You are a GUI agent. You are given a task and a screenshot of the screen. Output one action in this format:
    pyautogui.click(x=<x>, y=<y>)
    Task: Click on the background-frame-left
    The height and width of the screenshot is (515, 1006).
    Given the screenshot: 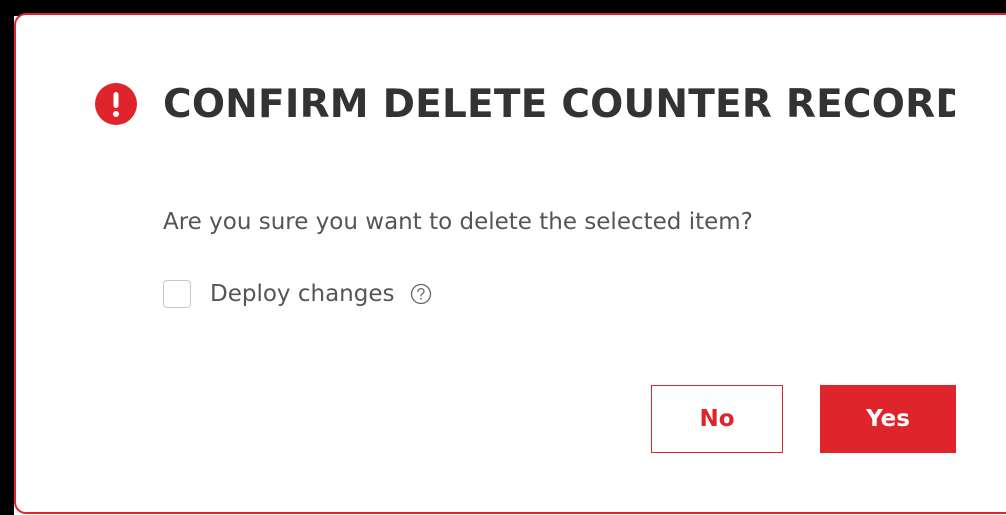 What is the action you would take?
    pyautogui.click(x=7, y=257)
    